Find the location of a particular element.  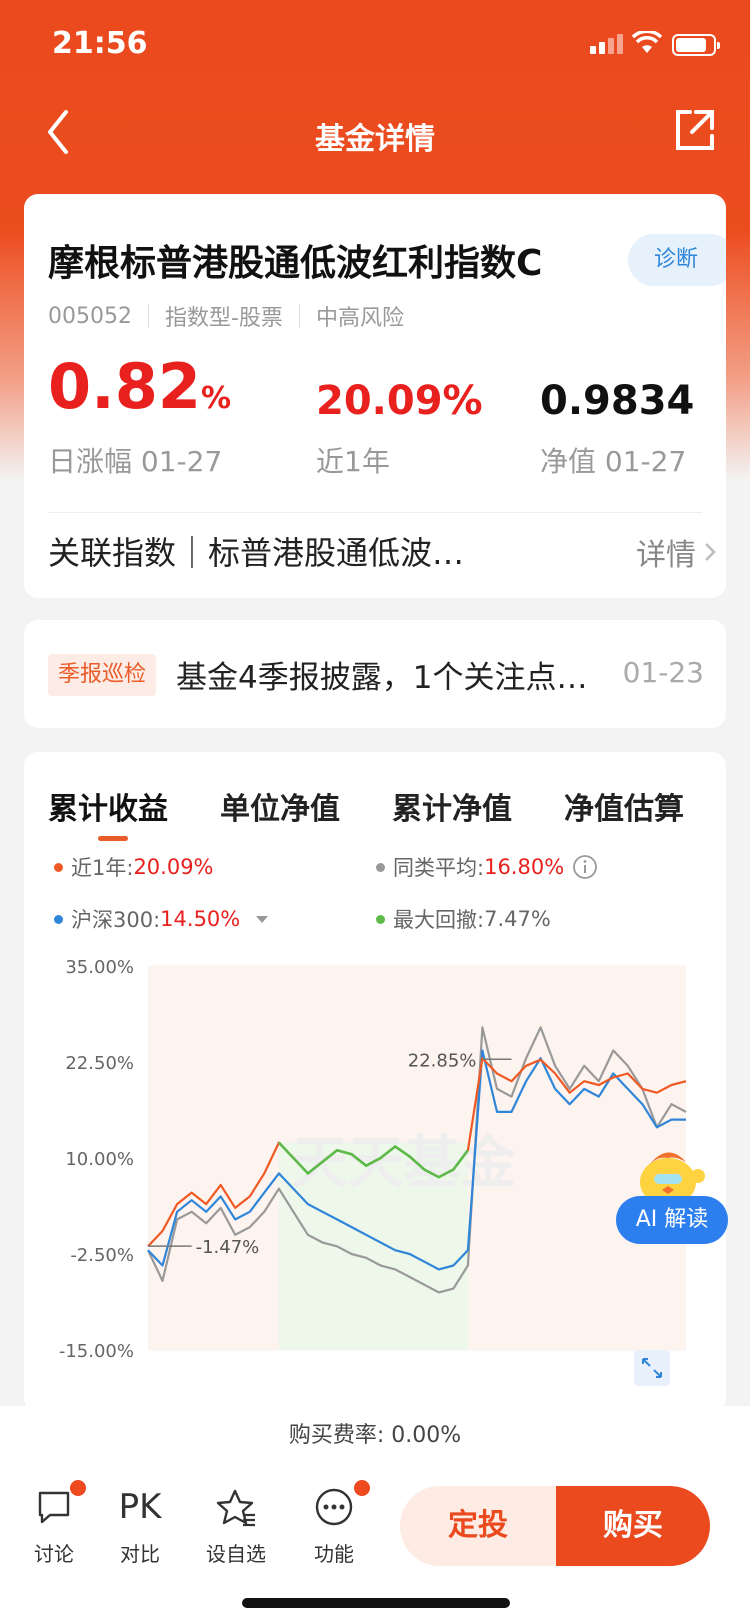

legend-max-drawdown: 最大回撤: 7.47% is located at coordinates (463, 919).